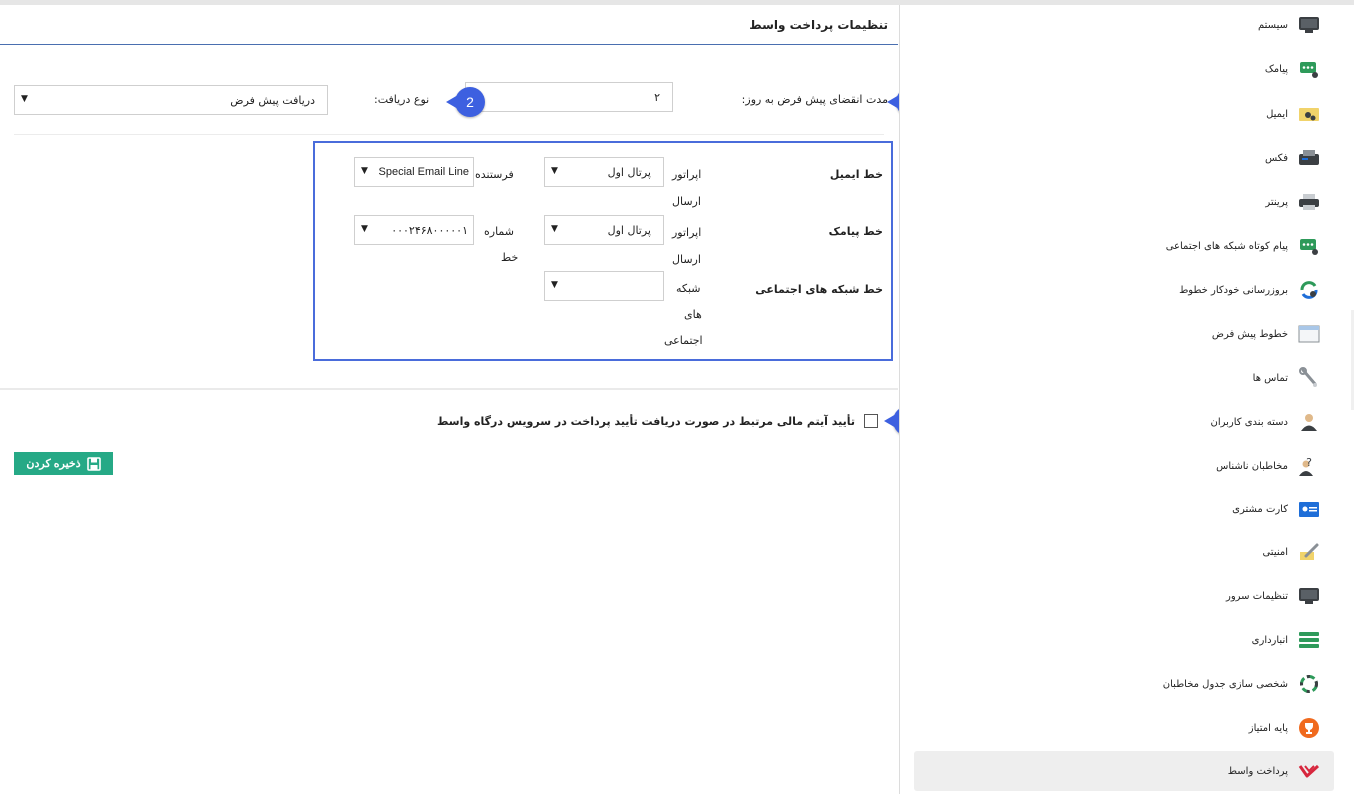 This screenshot has height=794, width=1354. Describe the element at coordinates (687, 174) in the screenshot. I see `email-operator-label: اپراتور` at that location.